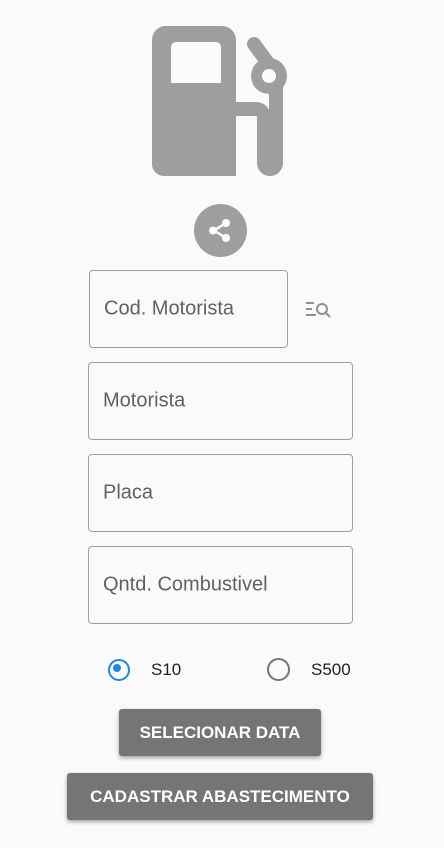 The height and width of the screenshot is (848, 444). I want to click on placa-placeholder: Placa, so click(128, 492).